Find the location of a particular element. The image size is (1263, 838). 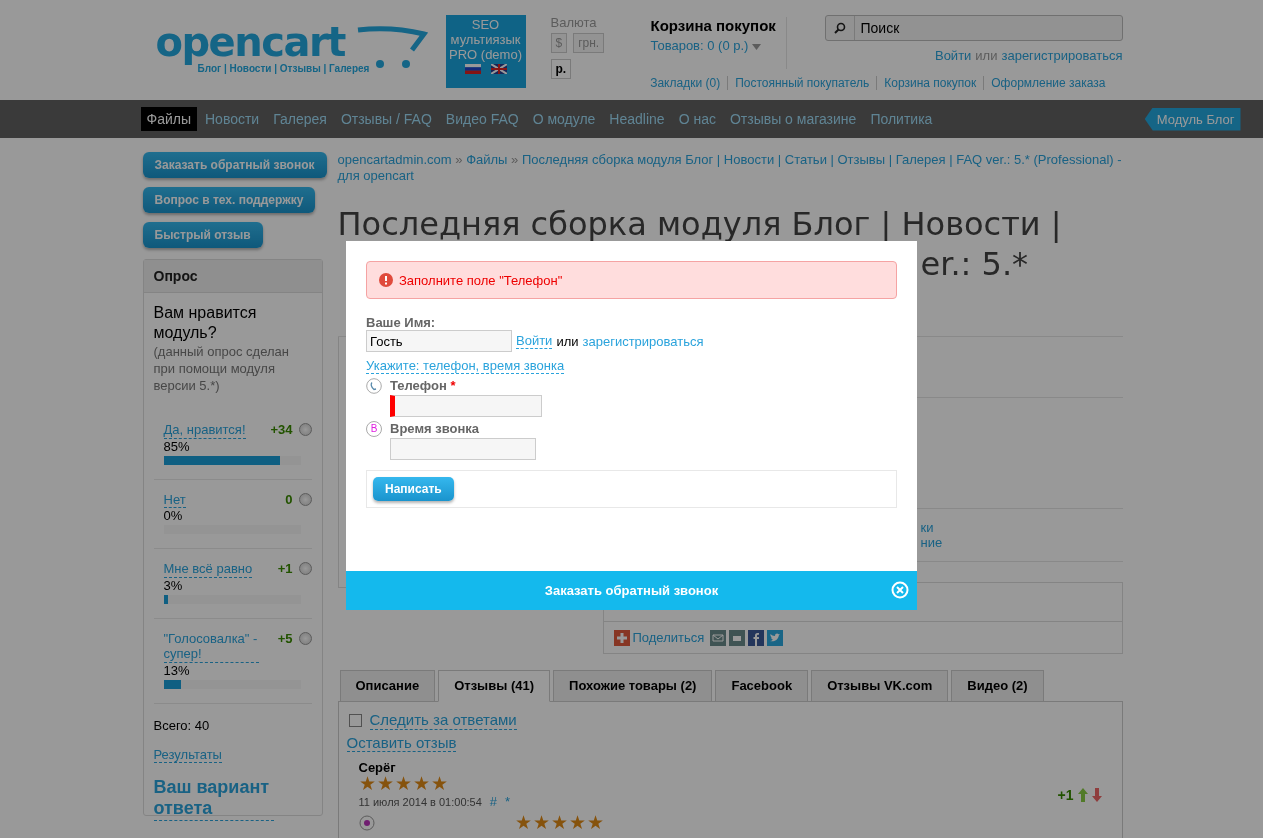

submit-button: Написать is located at coordinates (413, 488).